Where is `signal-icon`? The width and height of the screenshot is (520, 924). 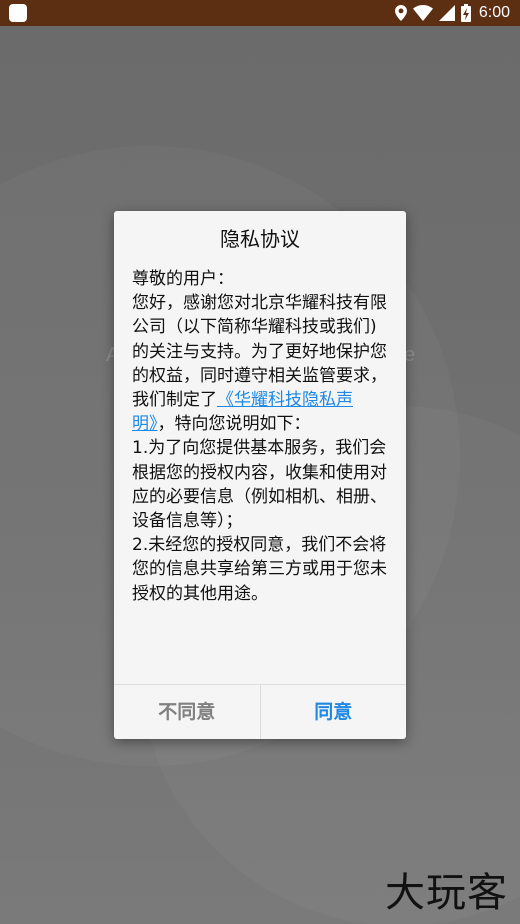 signal-icon is located at coordinates (446, 13).